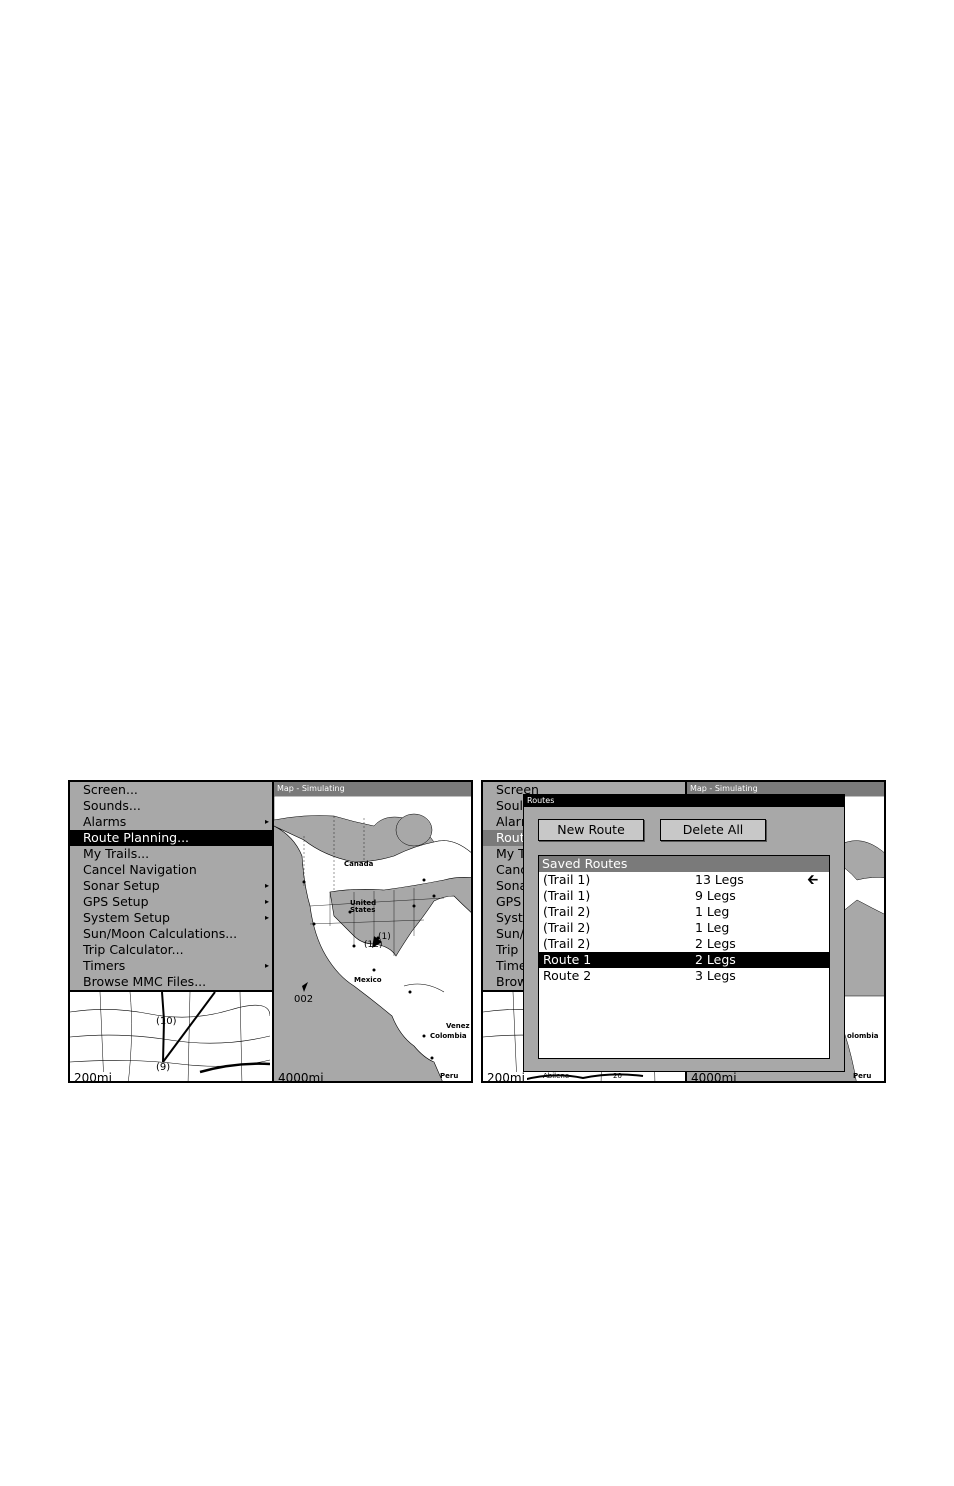 The height and width of the screenshot is (1486, 954). I want to click on delete-all-button: Delete All, so click(713, 830).